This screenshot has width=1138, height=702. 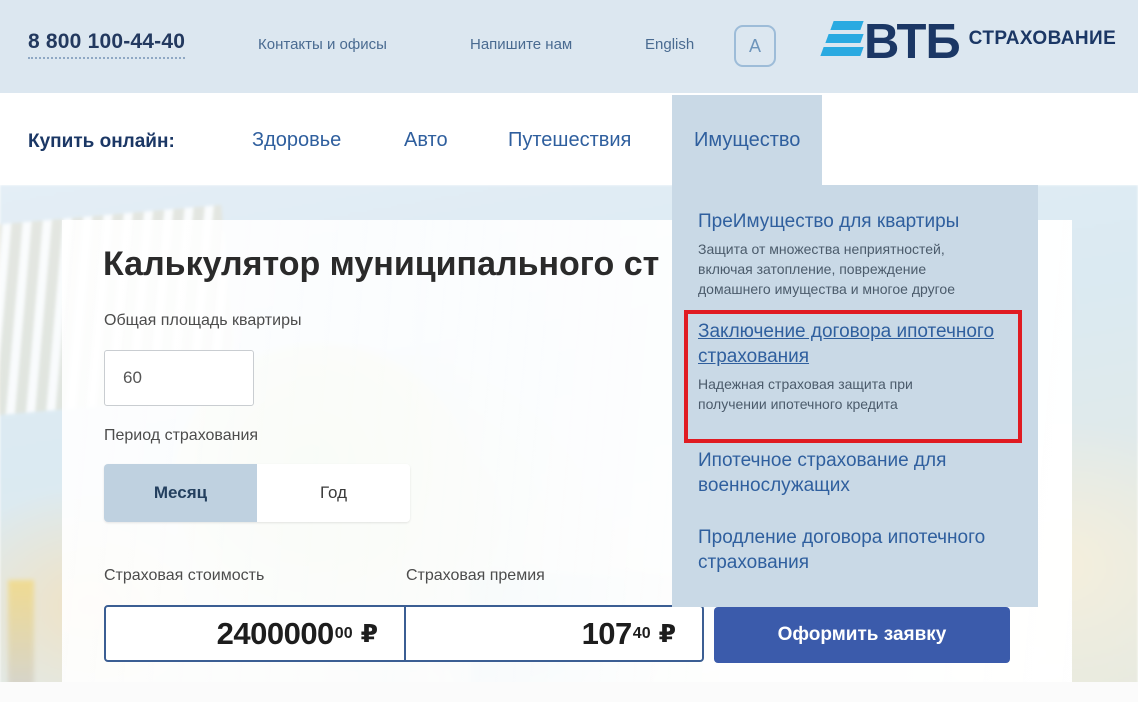 I want to click on link-contacts-offices: Контакты и офисы, so click(x=322, y=44).